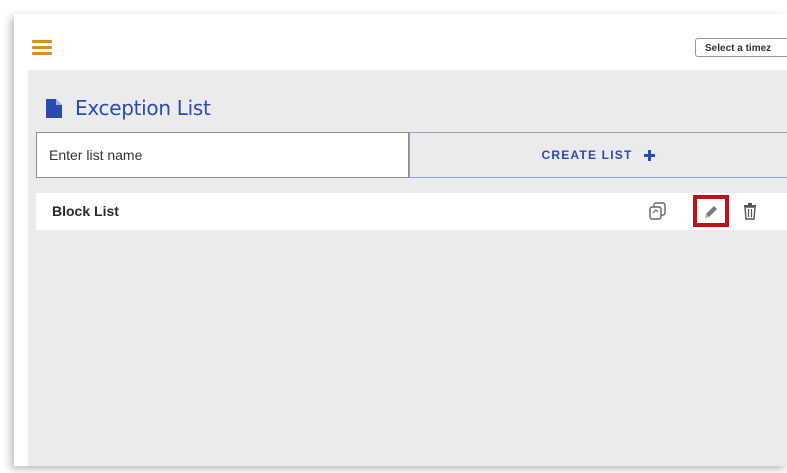 This screenshot has height=473, width=787. I want to click on list-item-name: Block List, so click(85, 211).